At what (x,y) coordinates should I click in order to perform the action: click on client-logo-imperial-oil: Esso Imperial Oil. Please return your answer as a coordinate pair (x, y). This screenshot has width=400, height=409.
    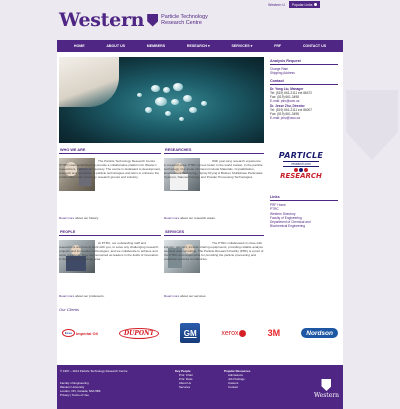
    Looking at the image, I should click on (80, 333).